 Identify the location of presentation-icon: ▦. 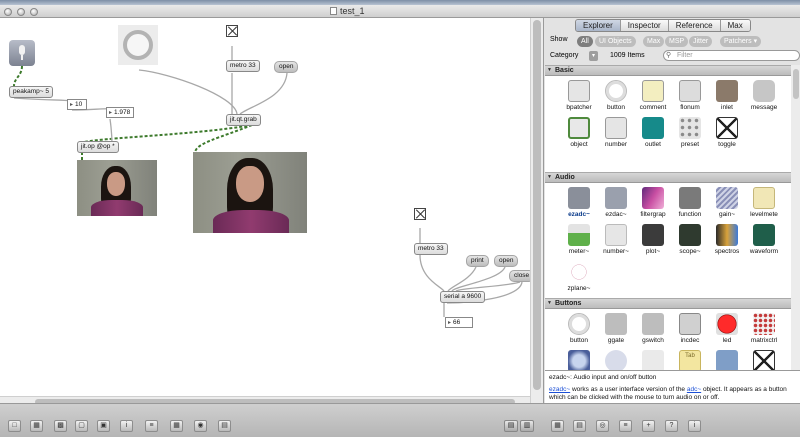
(36, 426).